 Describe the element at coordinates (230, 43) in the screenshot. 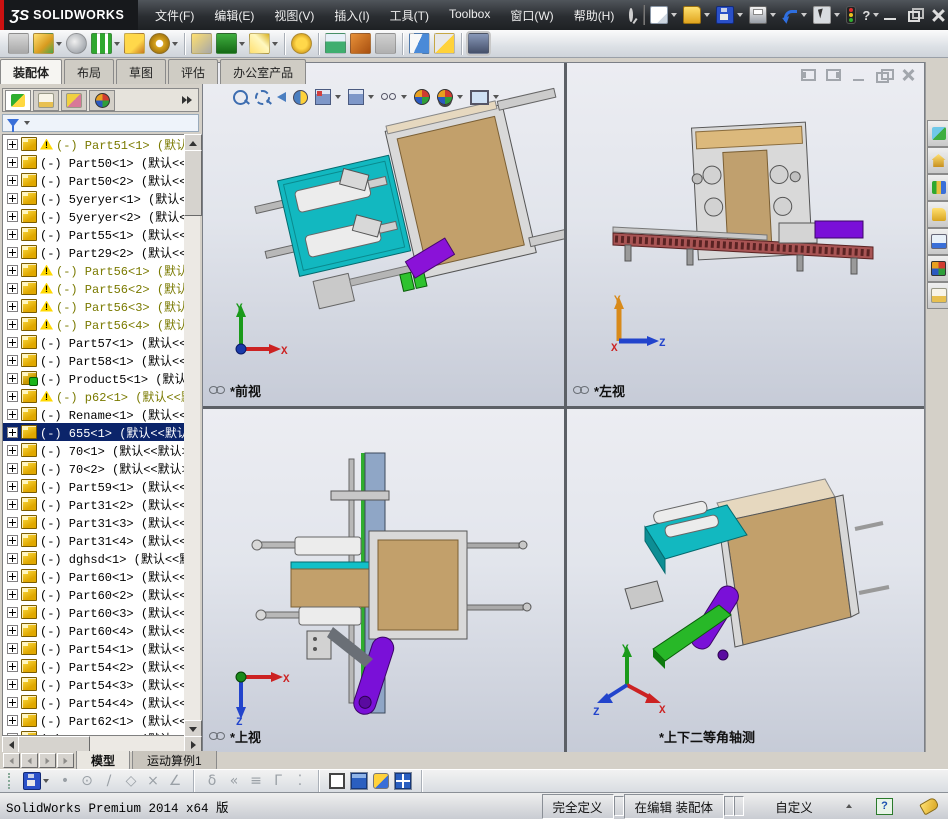

I see `assembly-features-button` at that location.